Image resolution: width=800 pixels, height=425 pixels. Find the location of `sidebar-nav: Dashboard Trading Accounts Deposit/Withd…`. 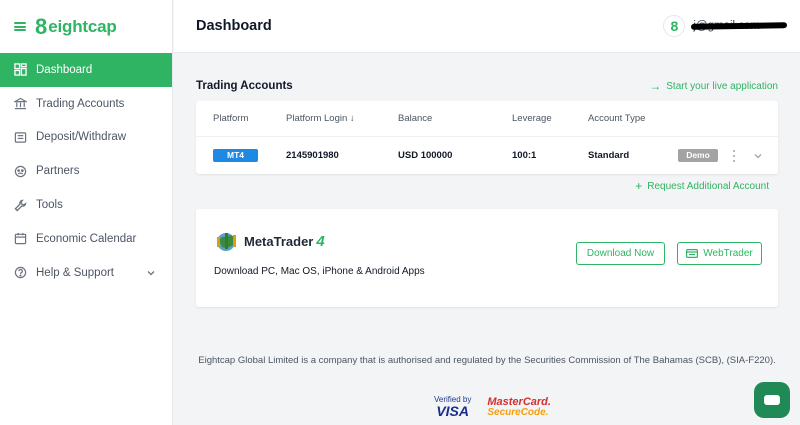

sidebar-nav: Dashboard Trading Accounts Deposit/Withd… is located at coordinates (86, 171).